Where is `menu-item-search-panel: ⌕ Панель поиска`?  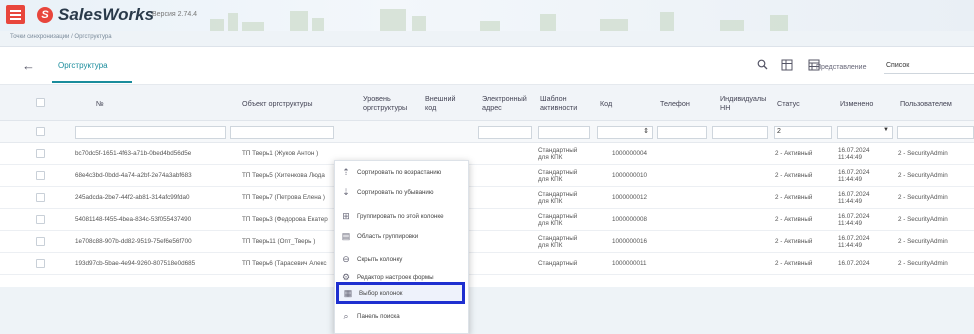 menu-item-search-panel: ⌕ Панель поиска is located at coordinates (402, 316).